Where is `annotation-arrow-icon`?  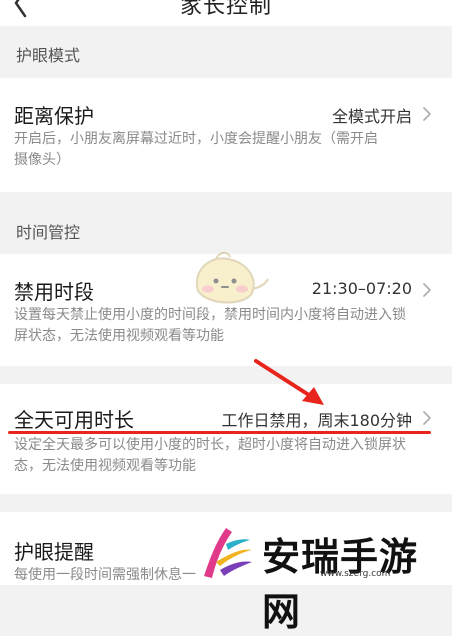
annotation-arrow-icon is located at coordinates (289, 382).